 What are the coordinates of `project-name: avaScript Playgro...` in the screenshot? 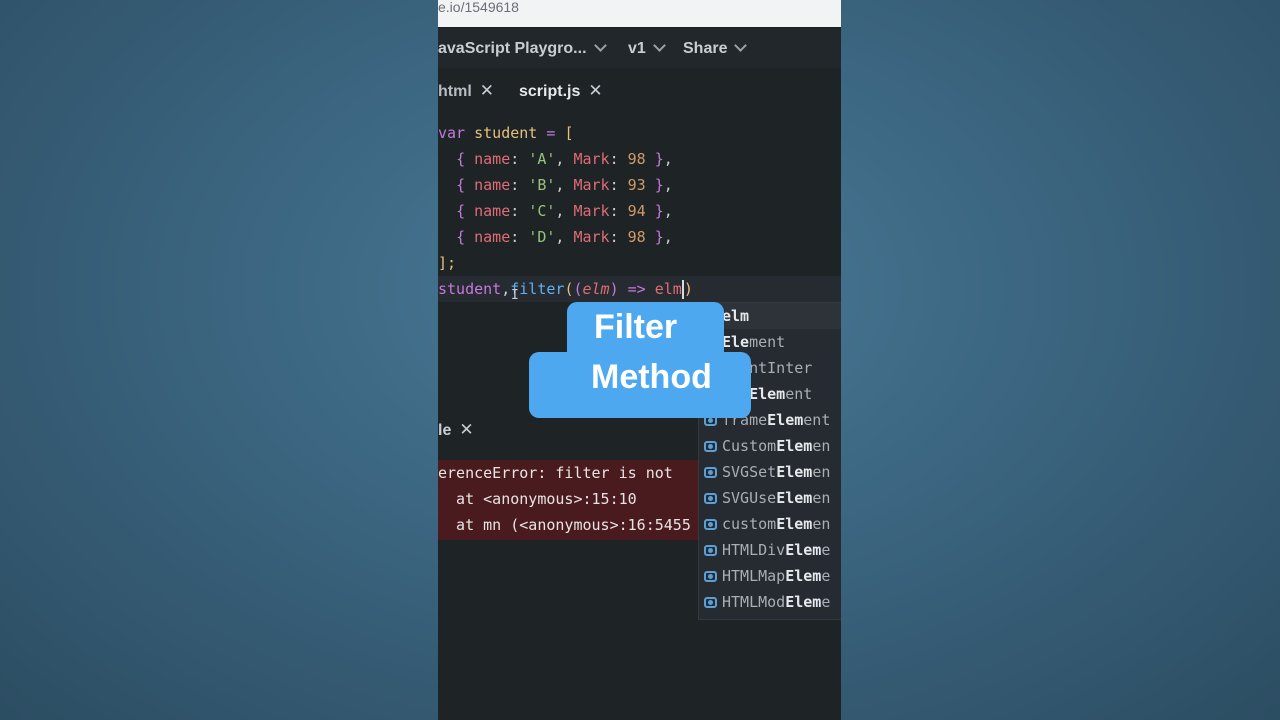 It's located at (512, 48).